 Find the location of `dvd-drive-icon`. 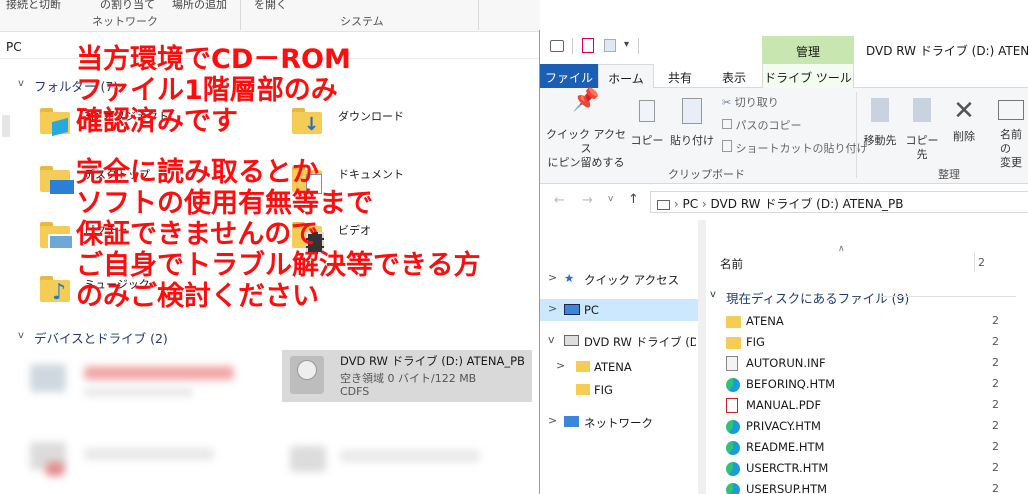

dvd-drive-icon is located at coordinates (571, 340).